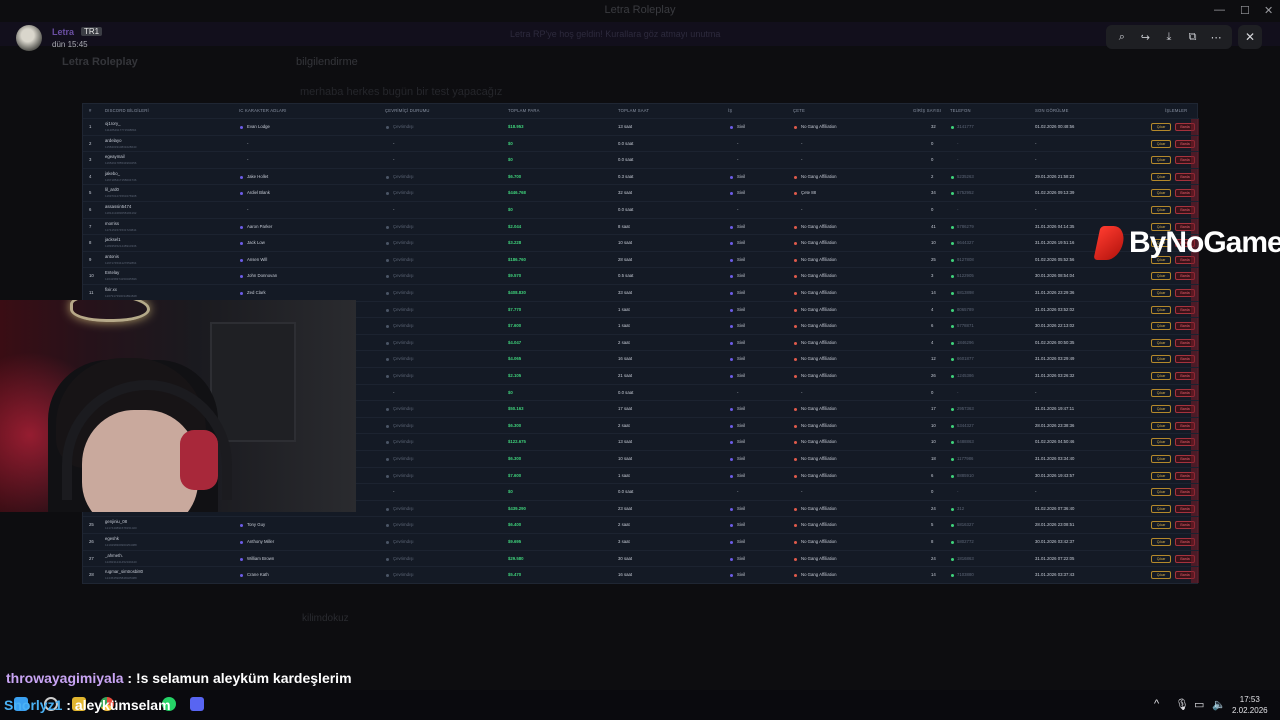  Describe the element at coordinates (799, 110) in the screenshot. I see `col-gang: ÇETE` at that location.